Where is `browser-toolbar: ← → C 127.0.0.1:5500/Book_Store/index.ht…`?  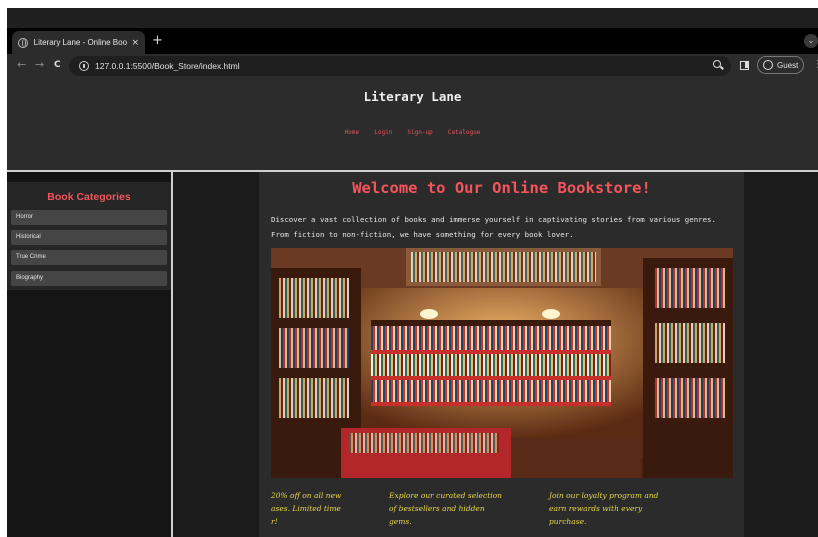 browser-toolbar: ← → C 127.0.0.1:5500/Book_Store/index.ht… is located at coordinates (412, 66).